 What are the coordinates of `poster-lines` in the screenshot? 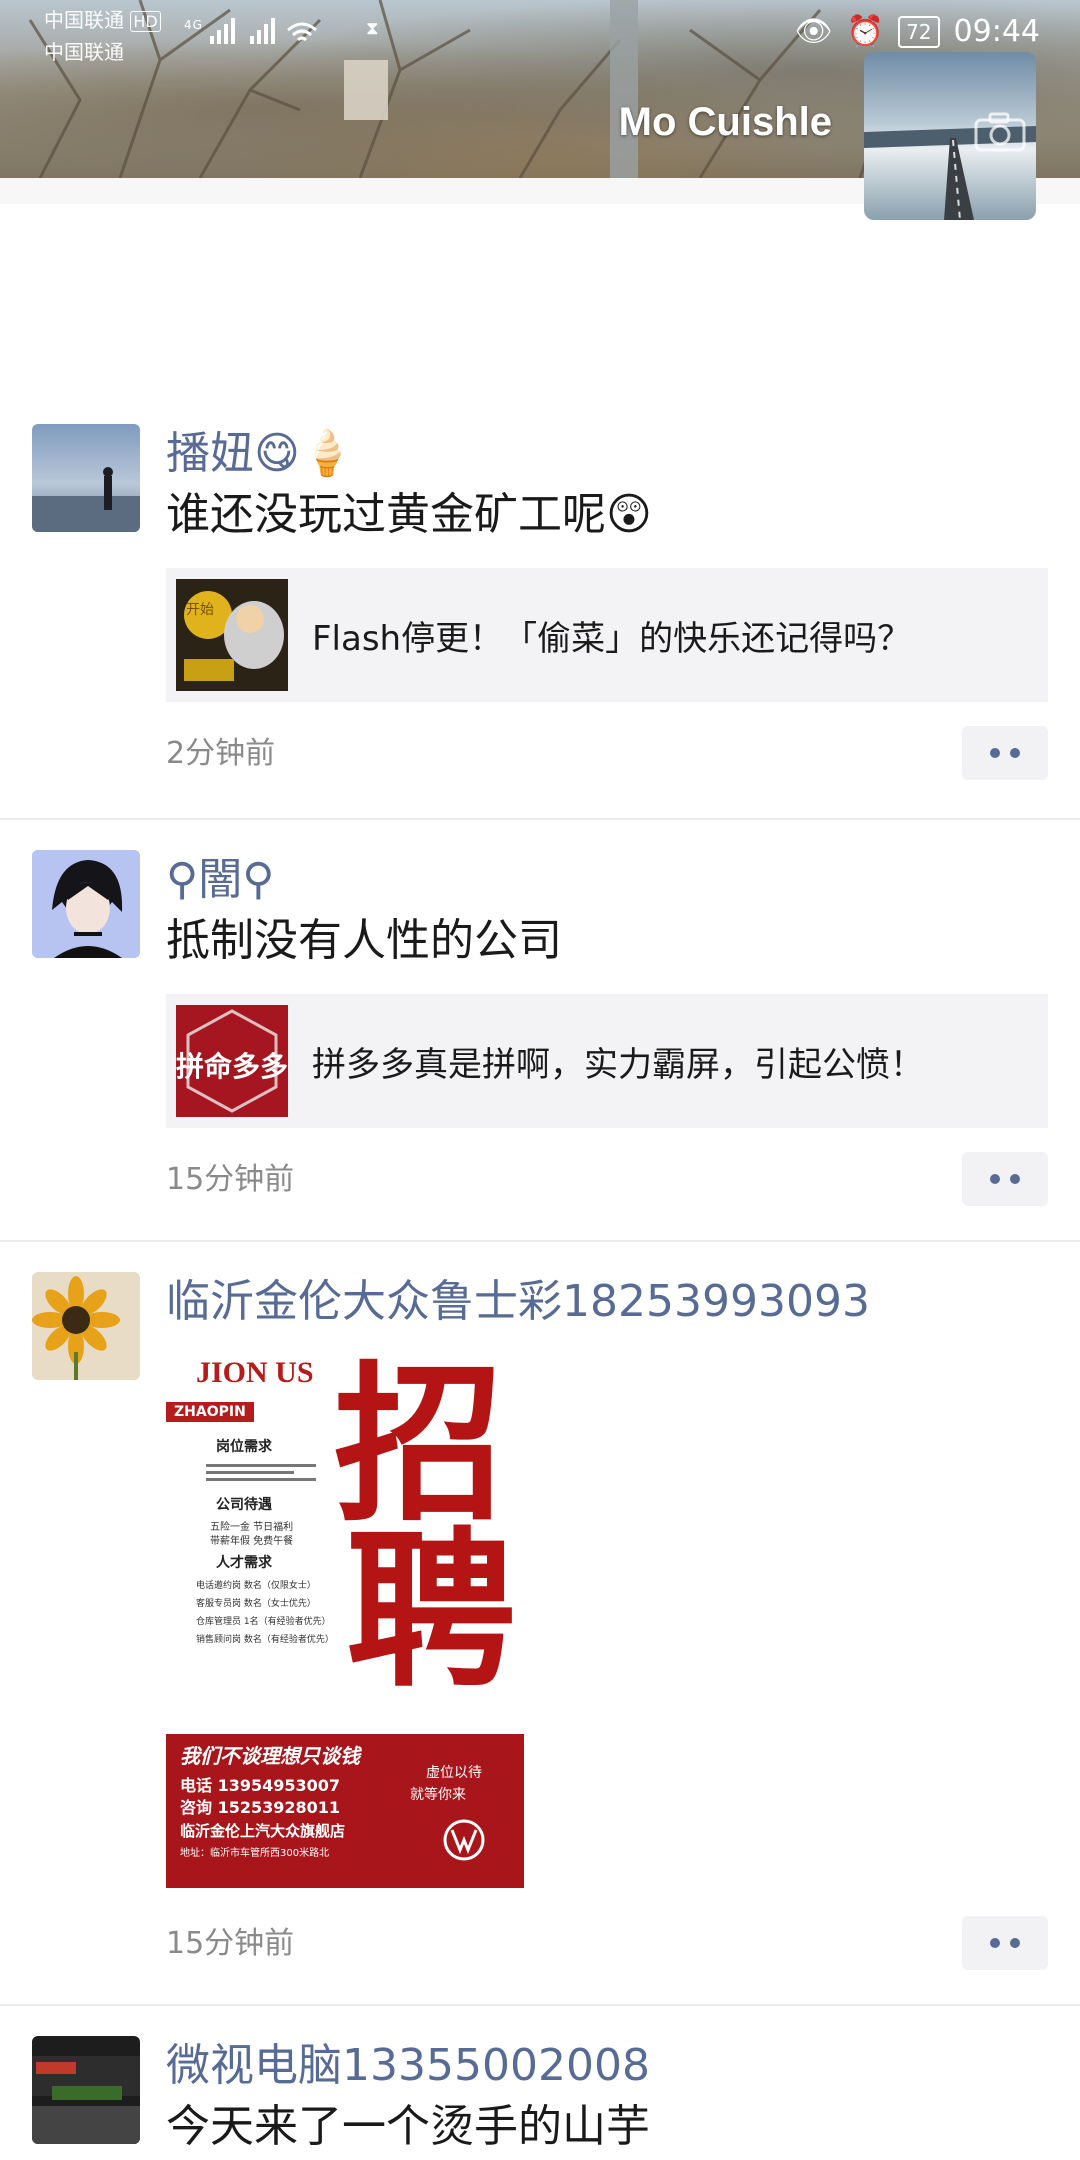 It's located at (261, 1472).